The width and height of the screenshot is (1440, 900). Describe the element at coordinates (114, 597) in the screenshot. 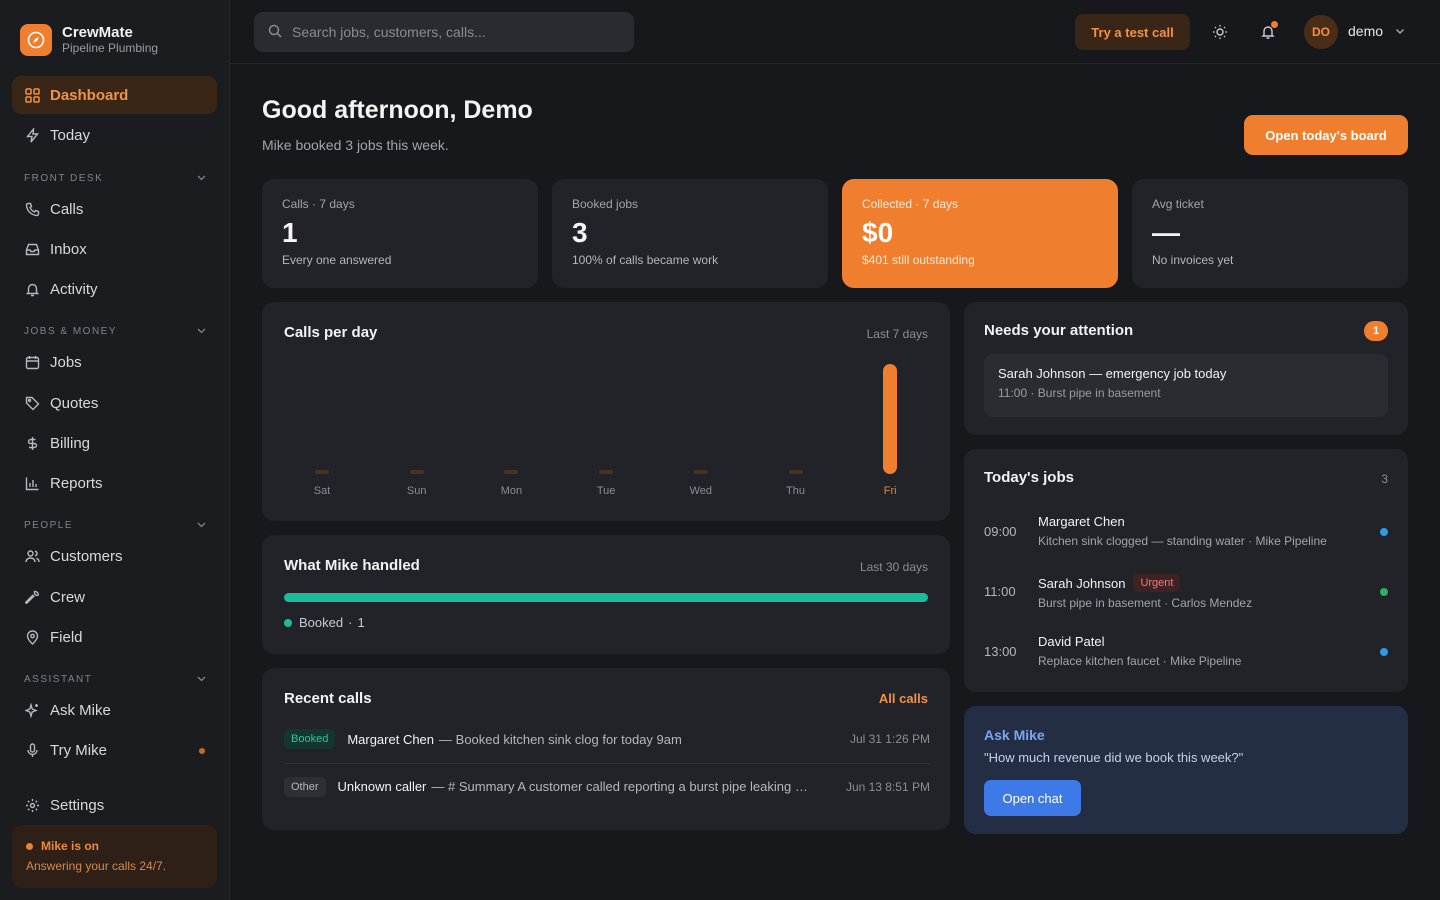

I see `sidebar-item-crew: Crew` at that location.